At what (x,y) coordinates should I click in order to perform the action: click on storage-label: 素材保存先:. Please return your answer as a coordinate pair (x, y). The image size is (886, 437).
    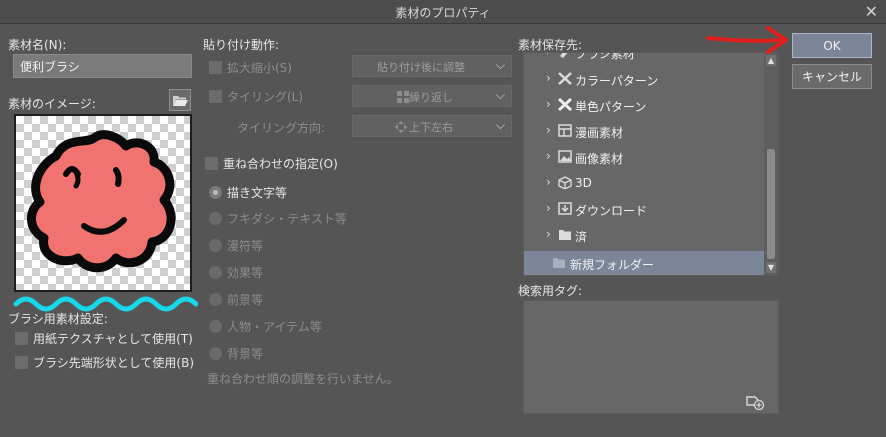
    Looking at the image, I should click on (550, 45).